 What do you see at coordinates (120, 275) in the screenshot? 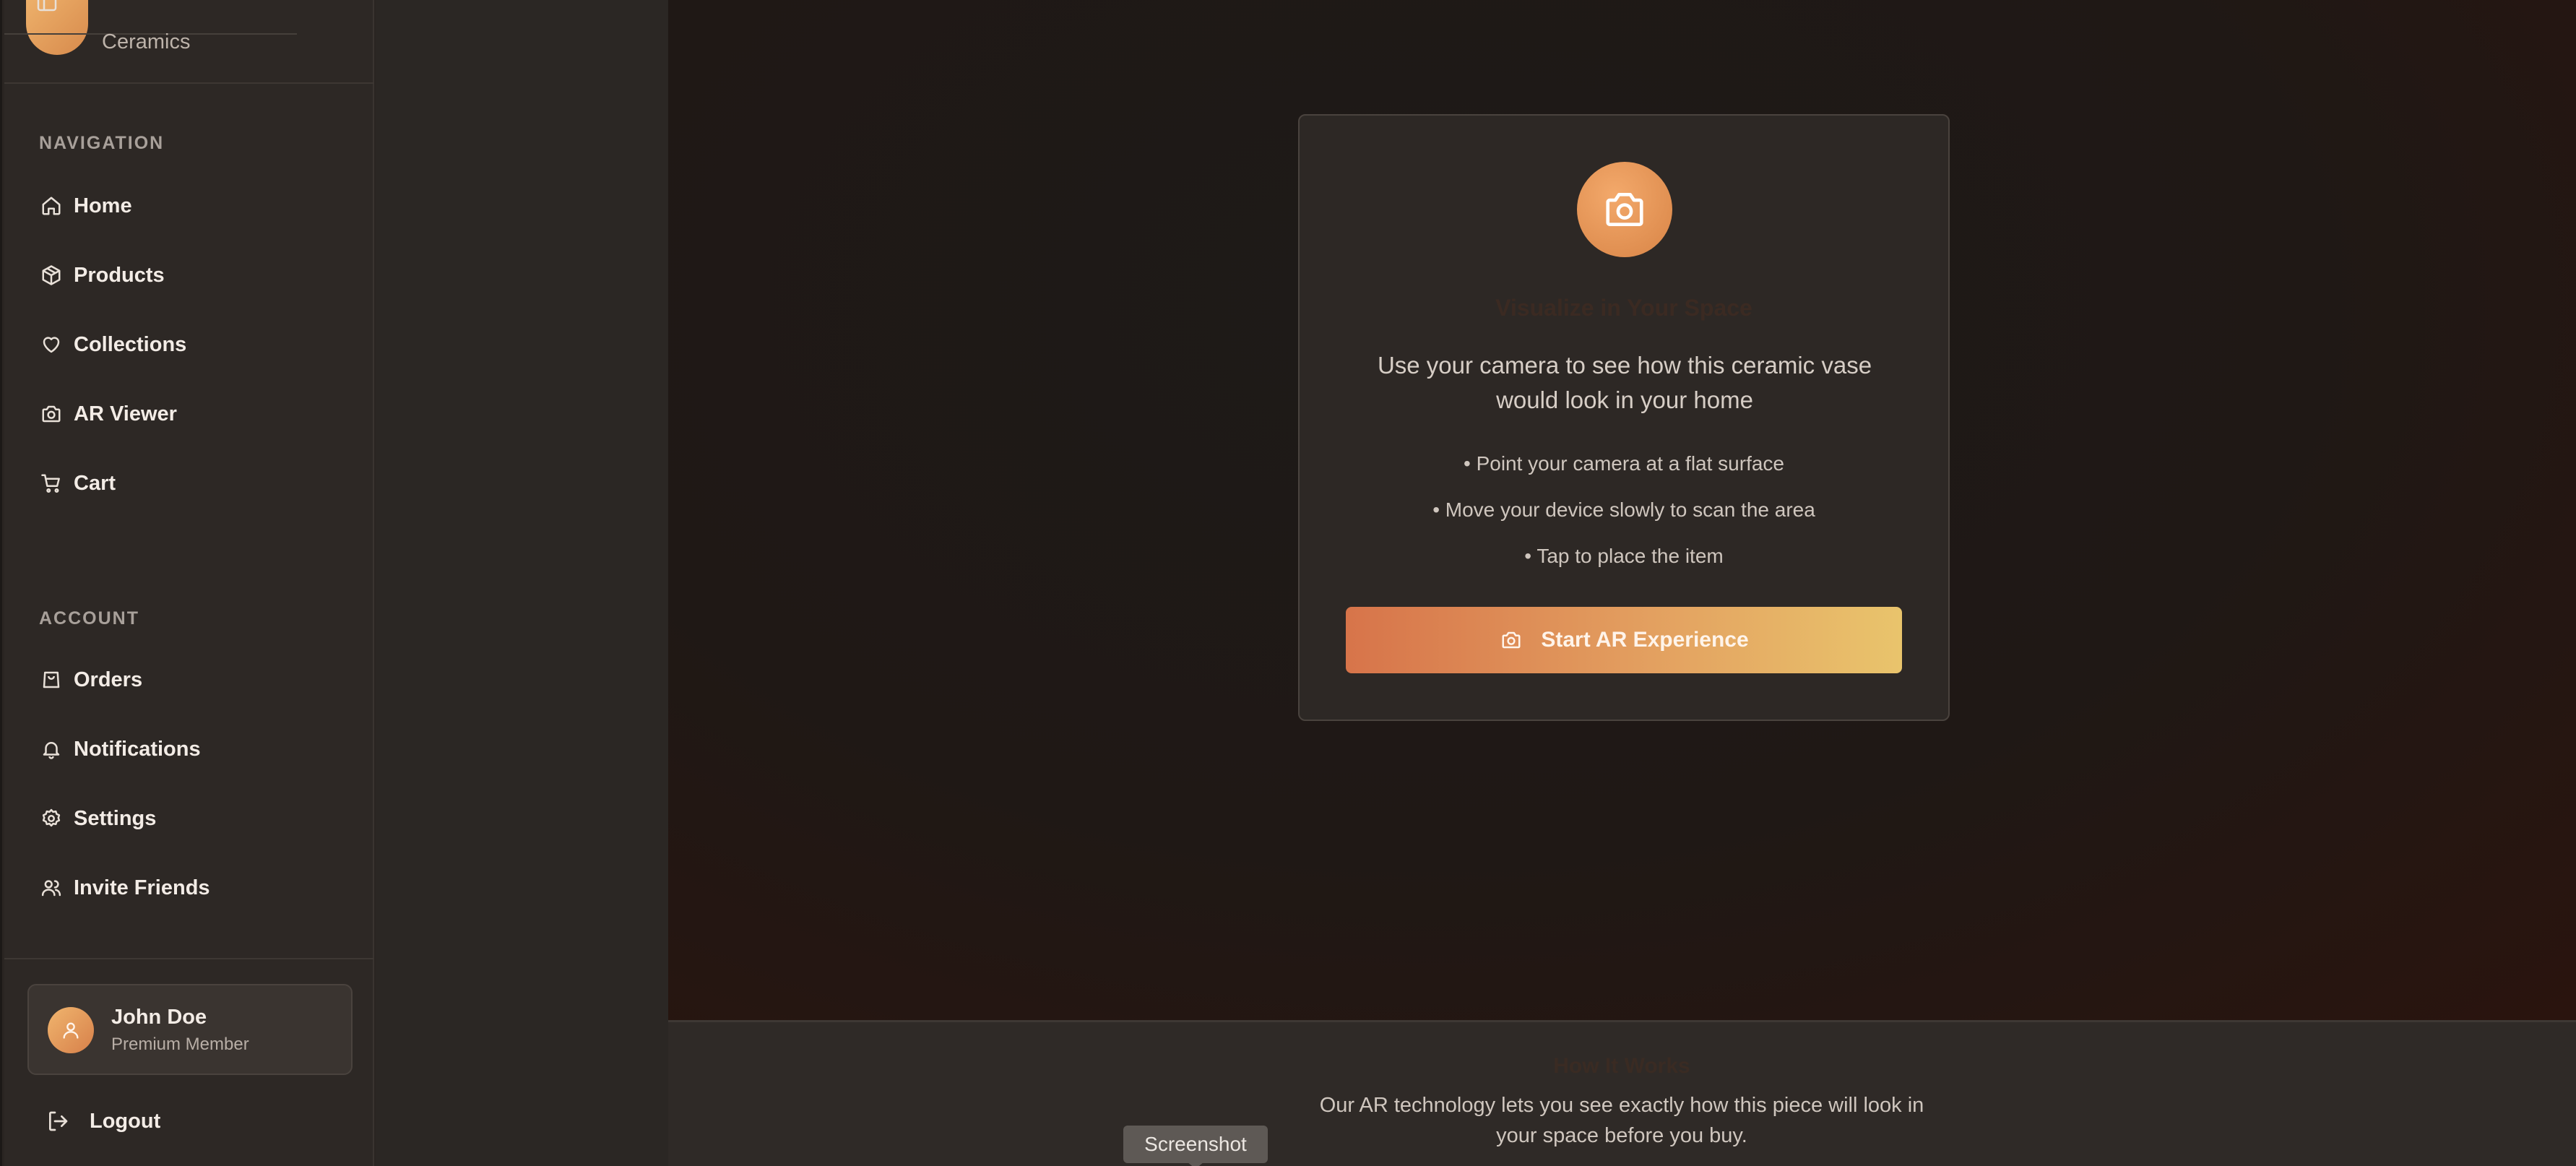
I see `sidebar-item-label: Products` at bounding box center [120, 275].